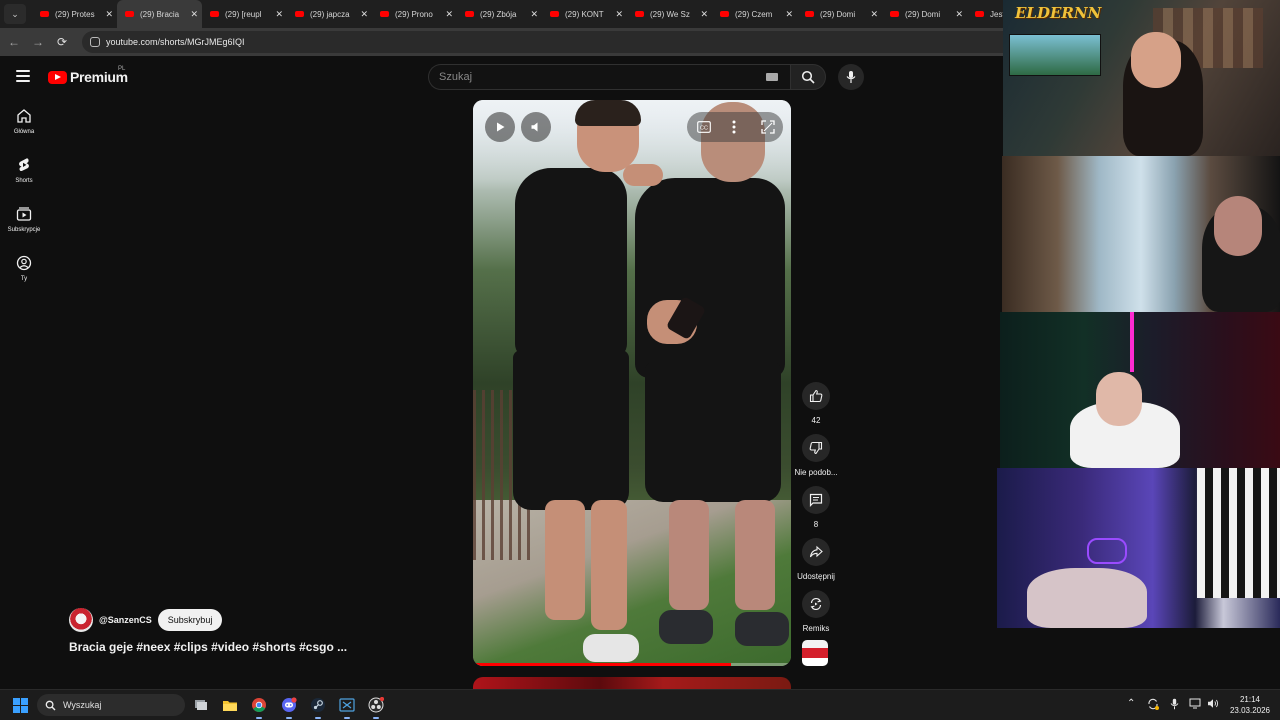 This screenshot has height=720, width=1280. I want to click on comments-action: 8, so click(816, 512).